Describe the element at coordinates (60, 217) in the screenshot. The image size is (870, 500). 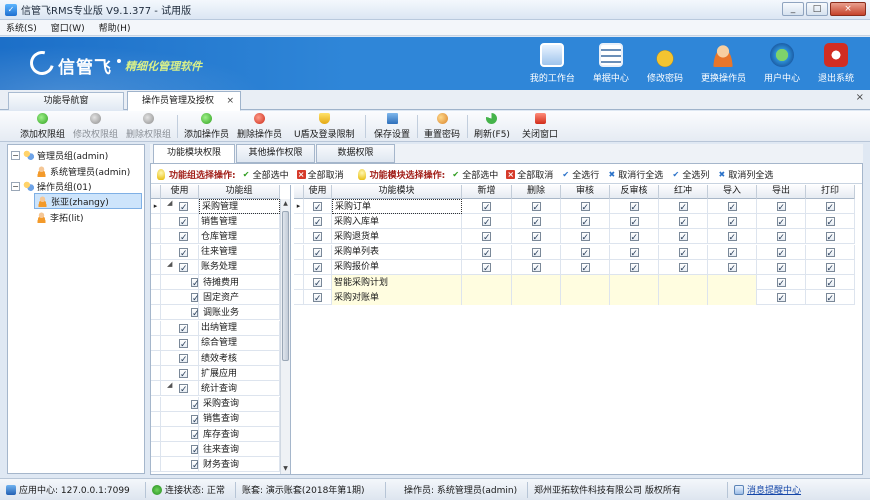
I see `tree-node-lit: 李拓(lit)` at that location.